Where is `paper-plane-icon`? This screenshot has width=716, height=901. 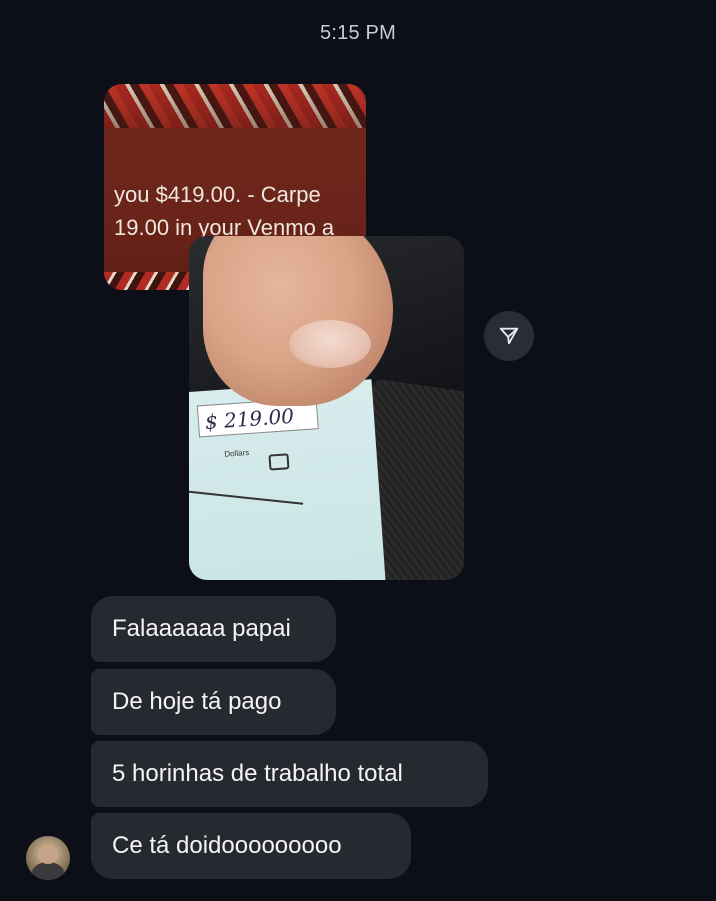
paper-plane-icon is located at coordinates (509, 336).